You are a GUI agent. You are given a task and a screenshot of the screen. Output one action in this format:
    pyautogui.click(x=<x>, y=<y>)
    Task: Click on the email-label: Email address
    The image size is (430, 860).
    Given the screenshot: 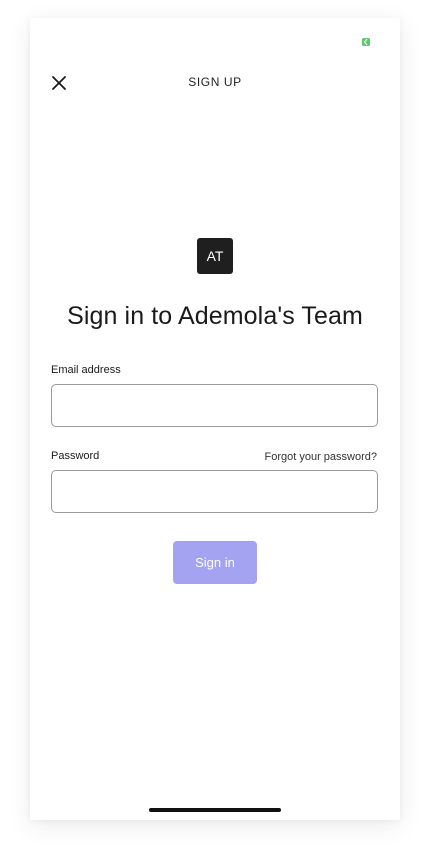 What is the action you would take?
    pyautogui.click(x=86, y=370)
    